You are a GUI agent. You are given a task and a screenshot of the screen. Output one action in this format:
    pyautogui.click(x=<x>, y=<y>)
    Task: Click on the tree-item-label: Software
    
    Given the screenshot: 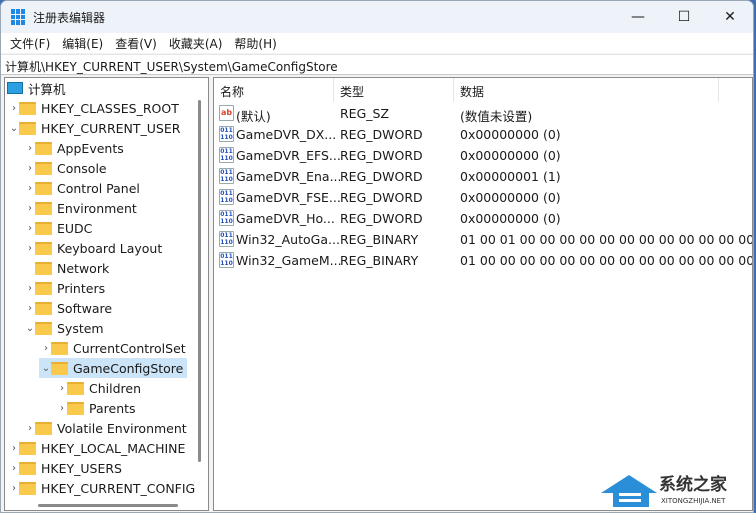 What is the action you would take?
    pyautogui.click(x=85, y=308)
    